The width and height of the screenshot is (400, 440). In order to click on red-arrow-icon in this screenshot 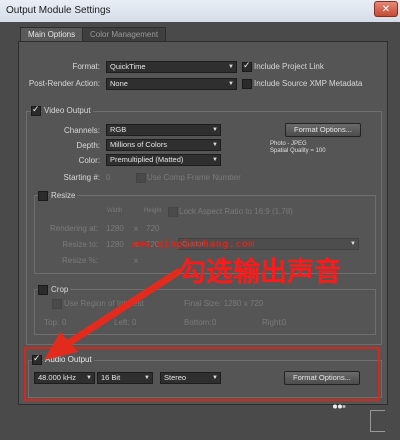, I will do `click(113, 314)`.